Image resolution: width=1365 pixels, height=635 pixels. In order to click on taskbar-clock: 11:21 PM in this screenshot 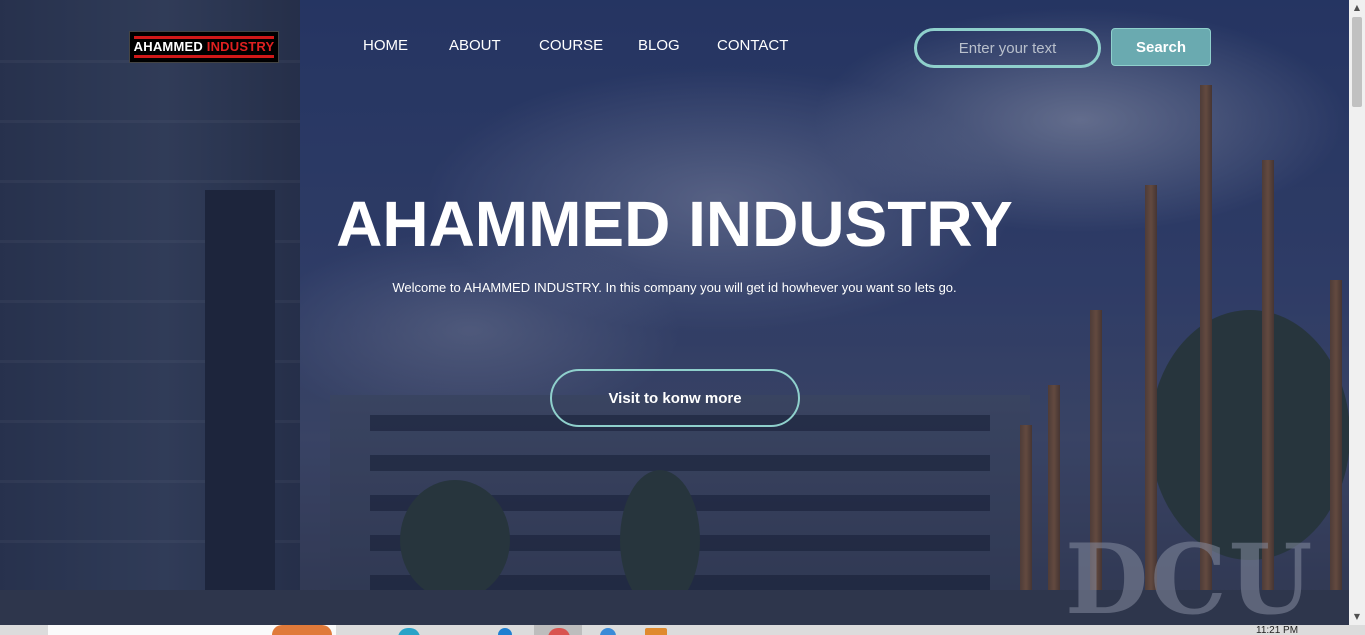, I will do `click(1277, 630)`.